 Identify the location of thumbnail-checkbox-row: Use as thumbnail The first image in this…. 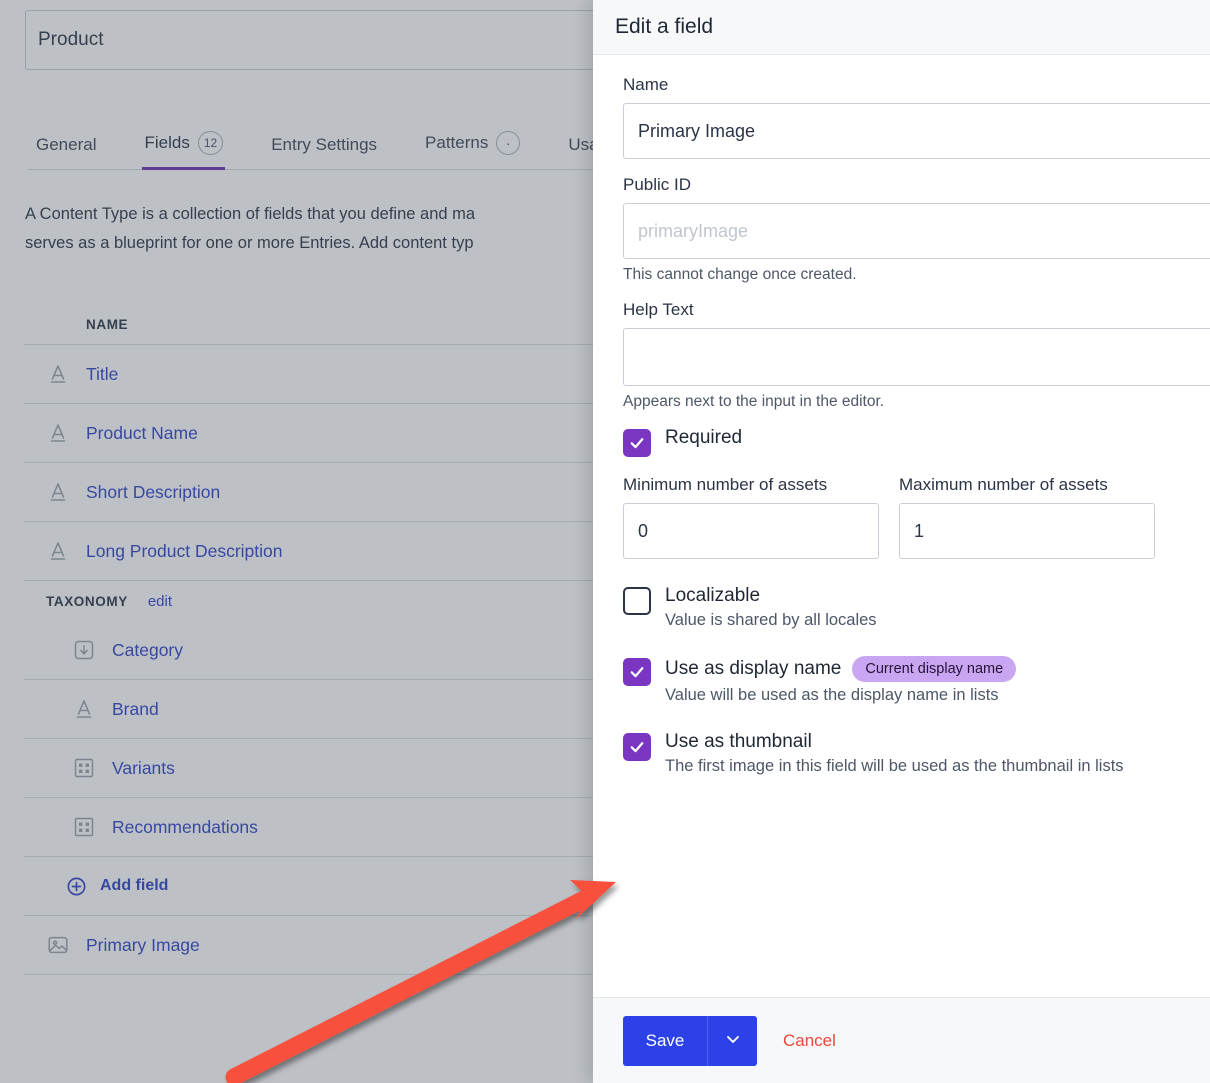
(905, 753).